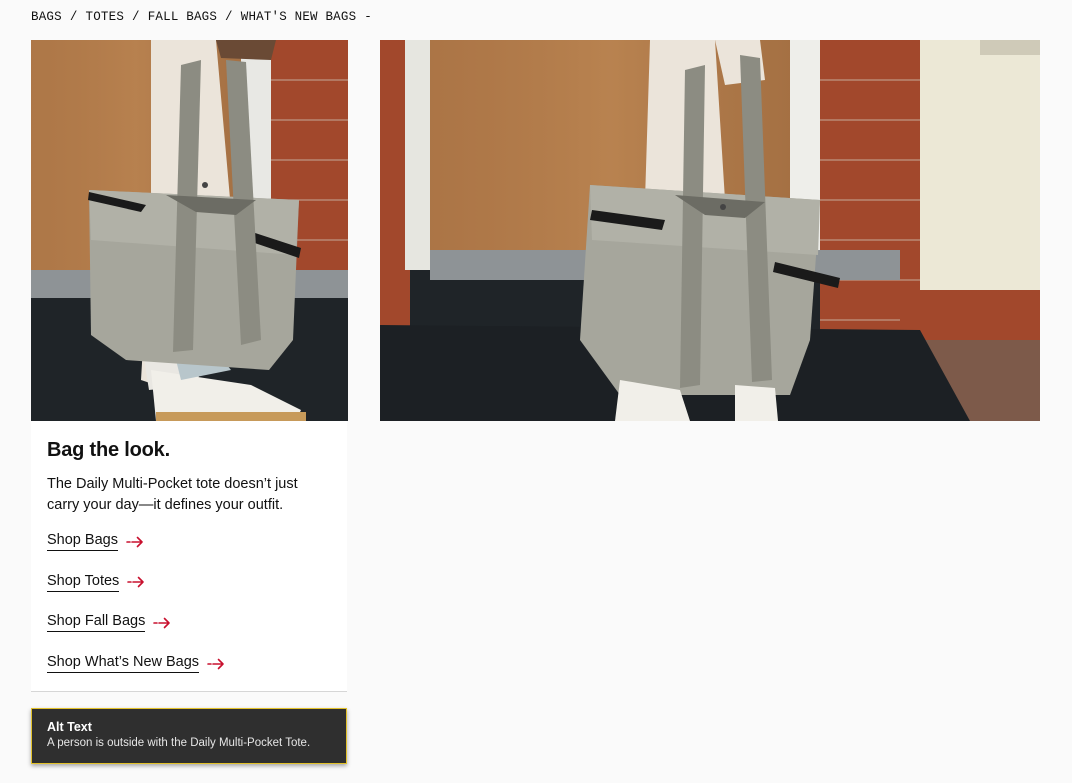  I want to click on product-photo-cropped, so click(189, 230).